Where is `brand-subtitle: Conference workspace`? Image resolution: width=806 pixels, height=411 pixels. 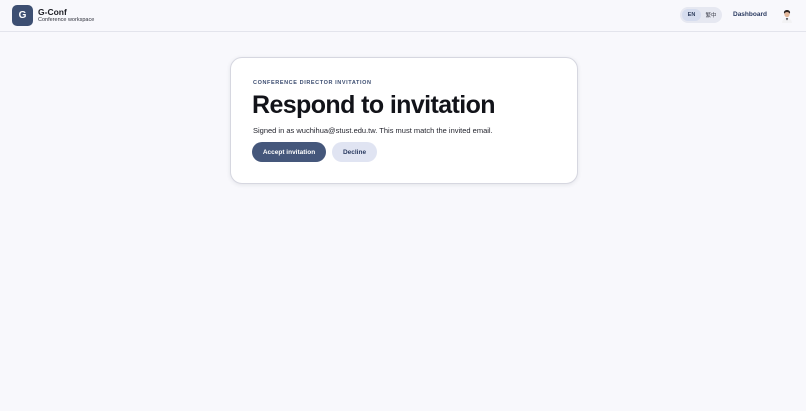
brand-subtitle: Conference workspace is located at coordinates (66, 20).